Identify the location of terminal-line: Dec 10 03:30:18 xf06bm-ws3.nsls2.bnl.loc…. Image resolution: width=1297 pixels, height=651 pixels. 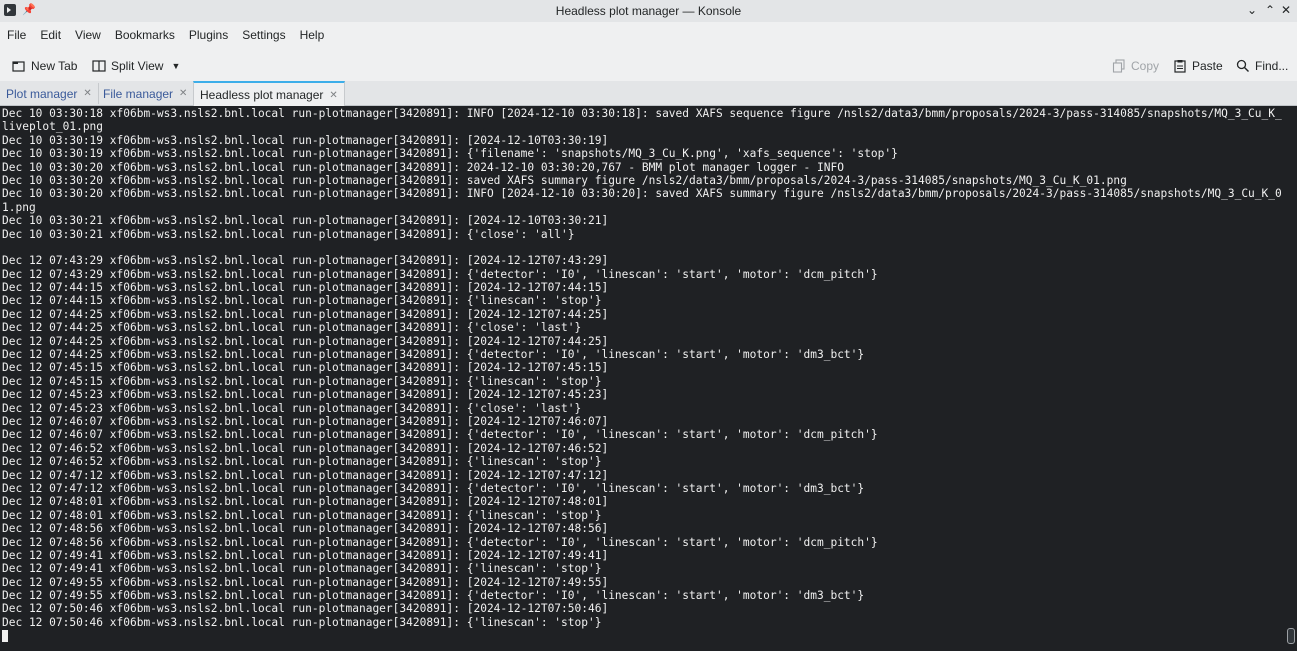
(642, 113).